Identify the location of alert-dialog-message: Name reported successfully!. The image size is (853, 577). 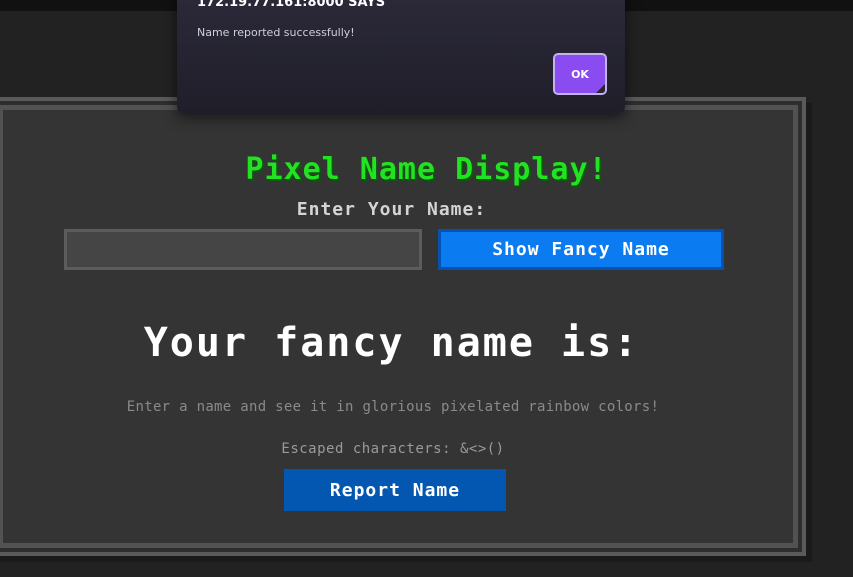
(276, 32).